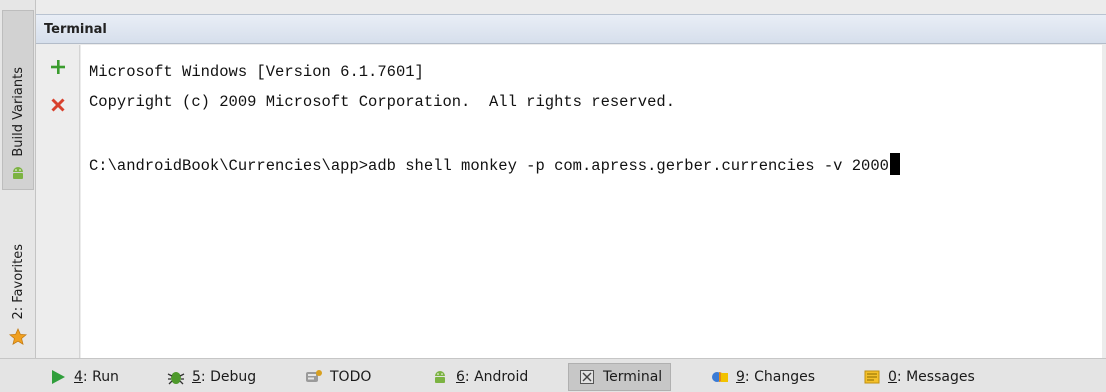 Image resolution: width=1106 pixels, height=392 pixels. I want to click on tab-messages: 0: Messages, so click(918, 377).